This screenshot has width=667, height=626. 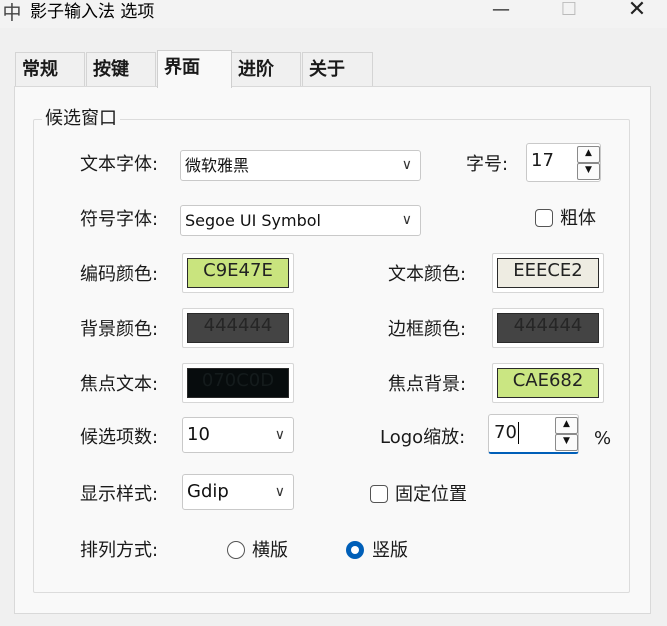 What do you see at coordinates (423, 437) in the screenshot?
I see `logo-scale-label: Logo缩放:` at bounding box center [423, 437].